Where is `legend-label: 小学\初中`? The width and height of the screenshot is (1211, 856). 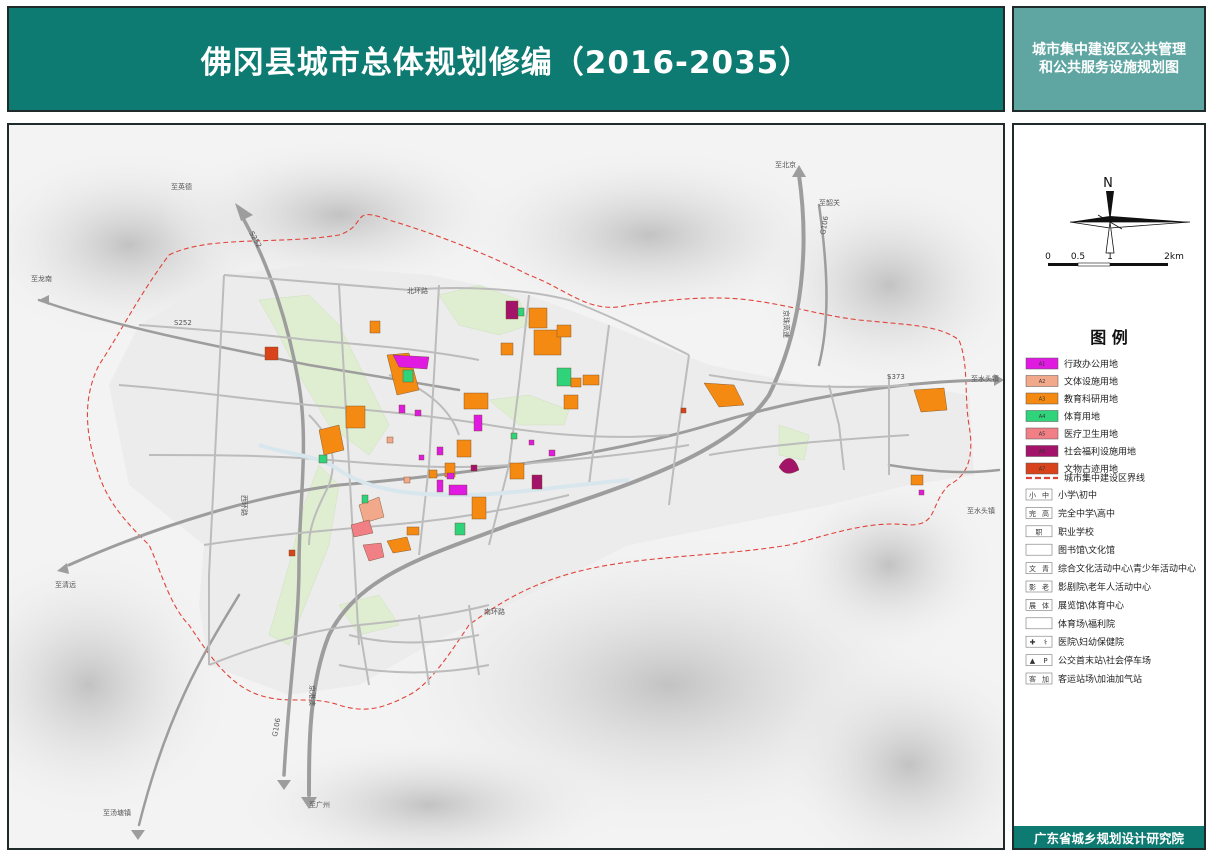
legend-label: 小学\初中 is located at coordinates (1077, 495).